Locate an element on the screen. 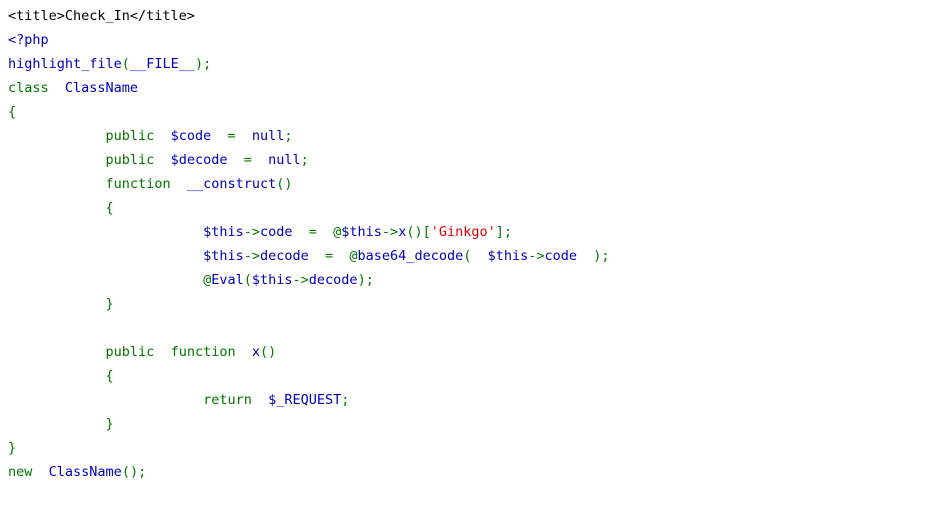 The image size is (925, 523). code-line: return $_REQUEST; is located at coordinates (466, 400).